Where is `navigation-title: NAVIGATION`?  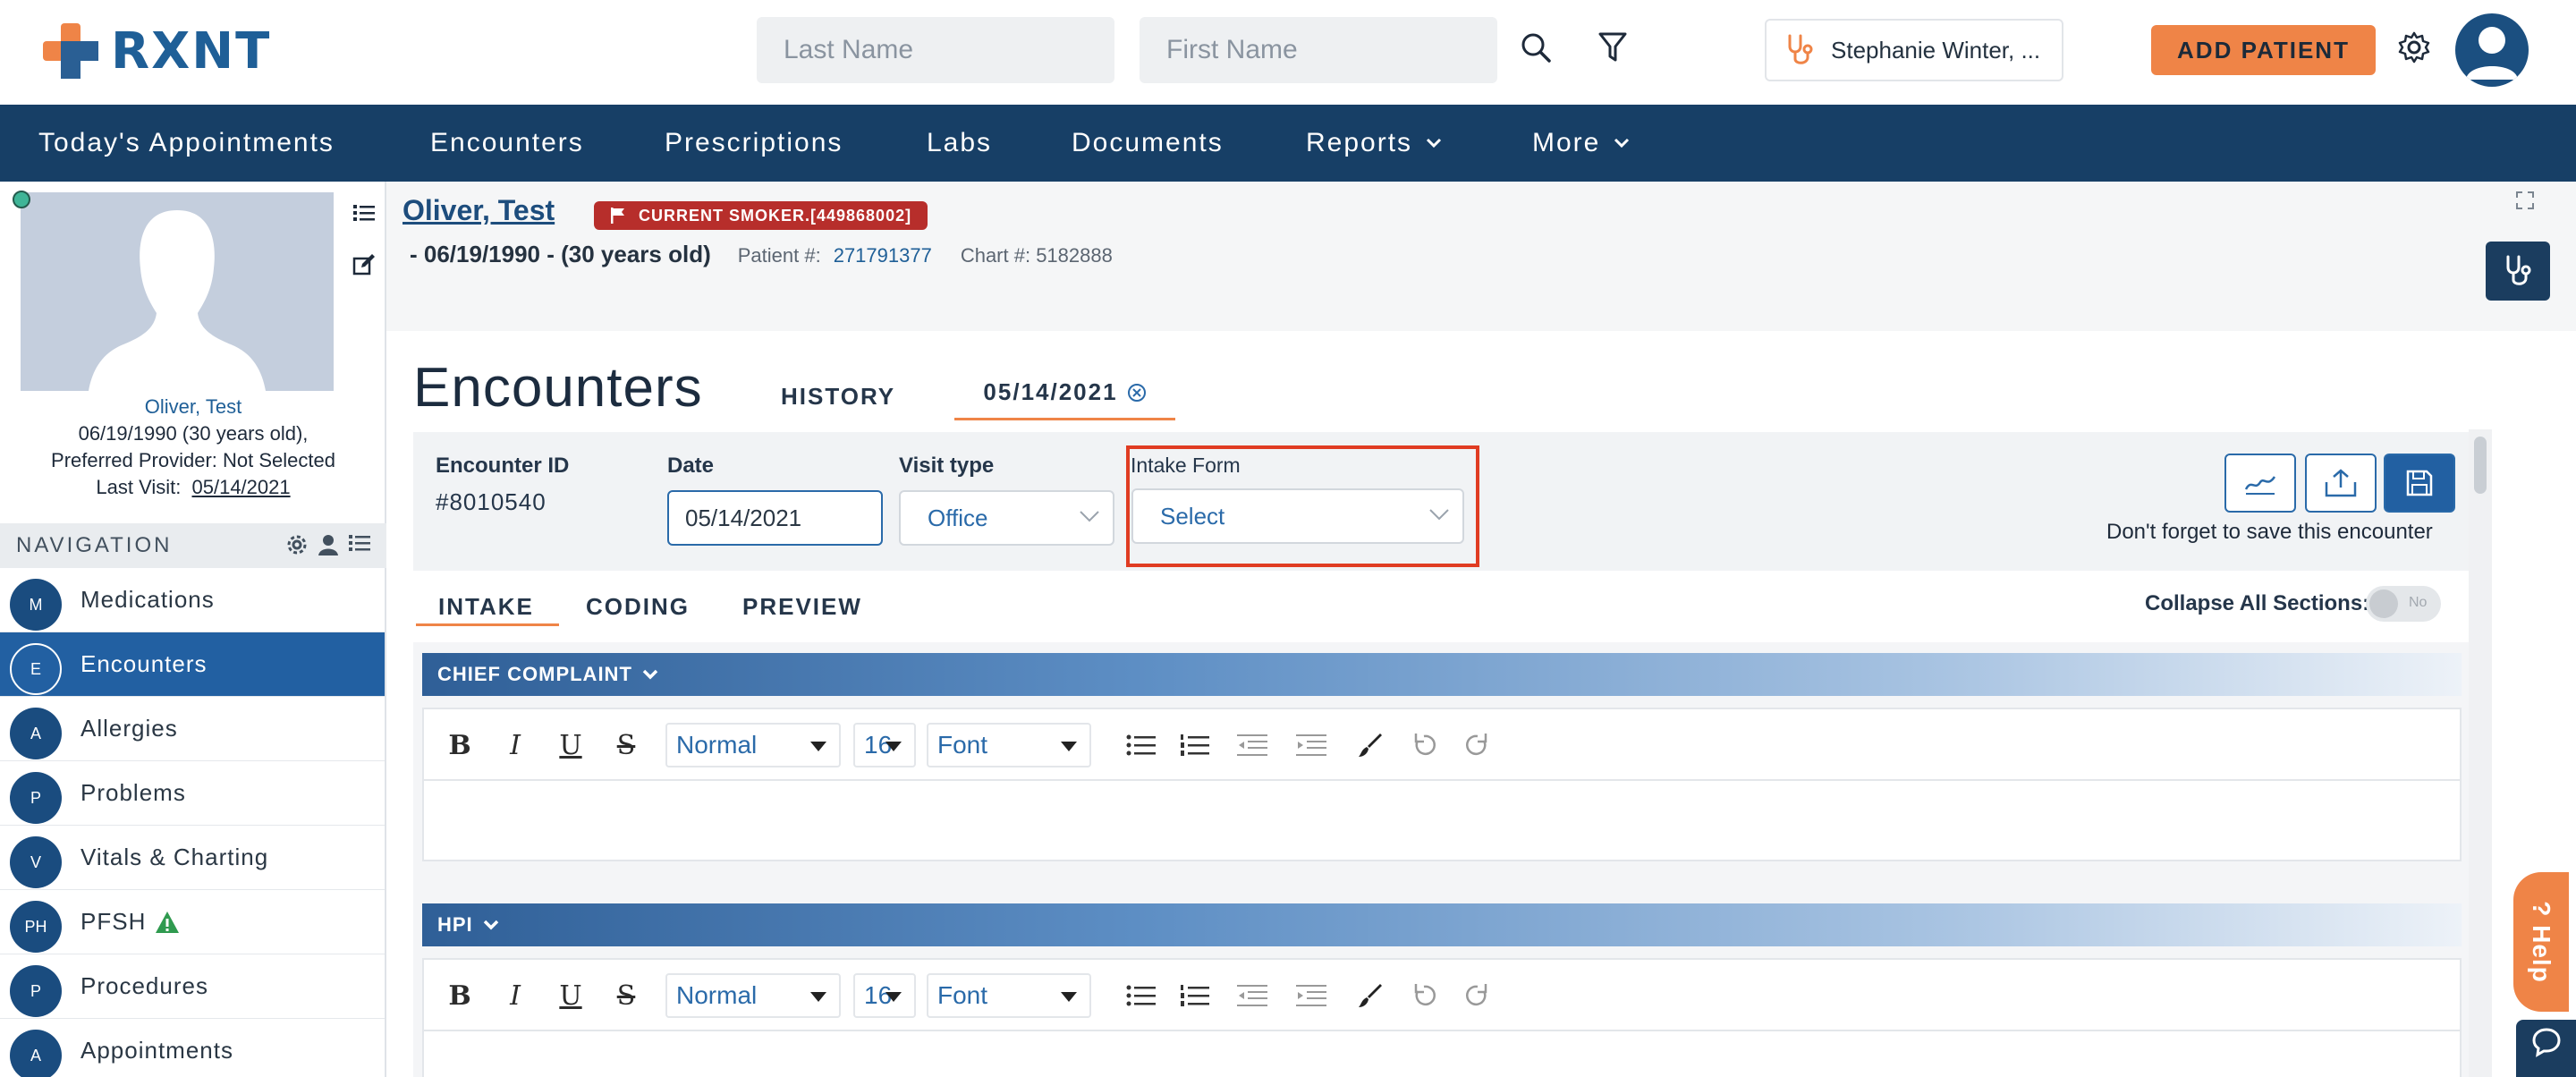 navigation-title: NAVIGATION is located at coordinates (94, 545).